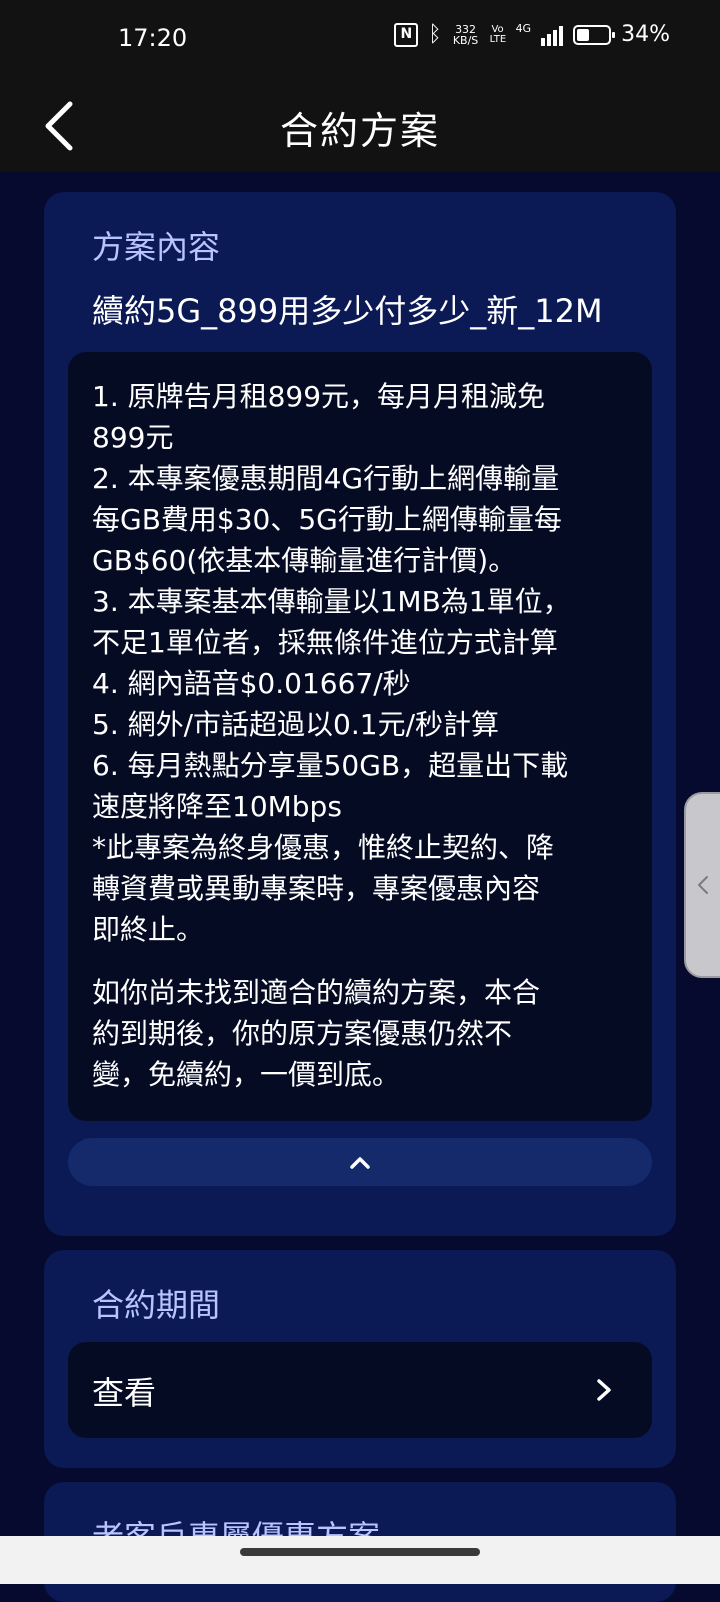  I want to click on status-icons: N ᛒ 332 KB/S Vo LTE 4G 34%, so click(532, 34).